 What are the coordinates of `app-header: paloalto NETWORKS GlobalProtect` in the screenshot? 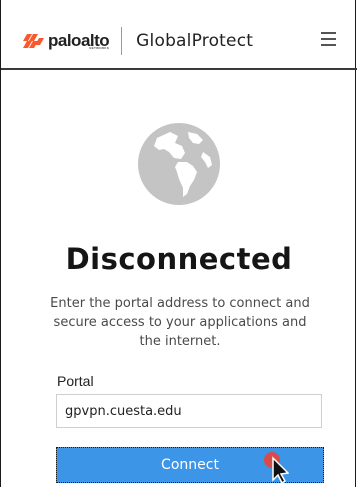 It's located at (179, 35).